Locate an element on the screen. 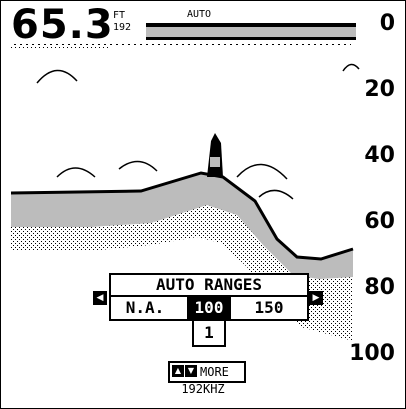 Image resolution: width=406 pixels, height=409 pixels. left-arrow-icon: ◀ is located at coordinates (100, 298).